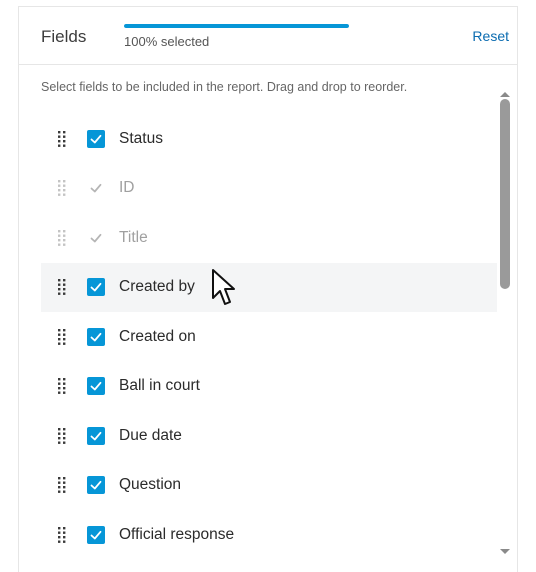 Image resolution: width=536 pixels, height=572 pixels. Describe the element at coordinates (150, 485) in the screenshot. I see `field-label: Question` at that location.